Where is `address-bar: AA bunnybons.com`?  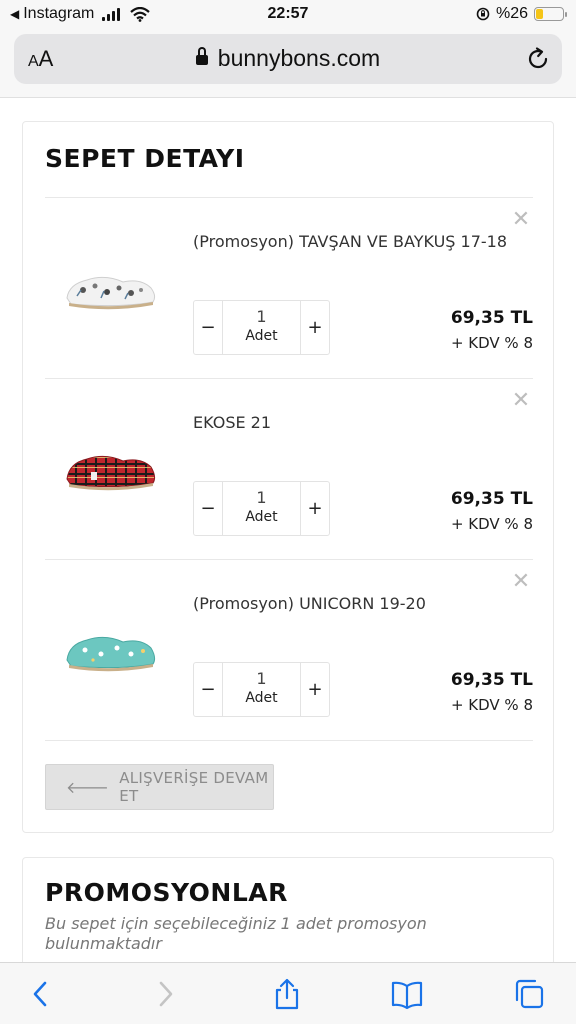 address-bar: AA bunnybons.com is located at coordinates (288, 59).